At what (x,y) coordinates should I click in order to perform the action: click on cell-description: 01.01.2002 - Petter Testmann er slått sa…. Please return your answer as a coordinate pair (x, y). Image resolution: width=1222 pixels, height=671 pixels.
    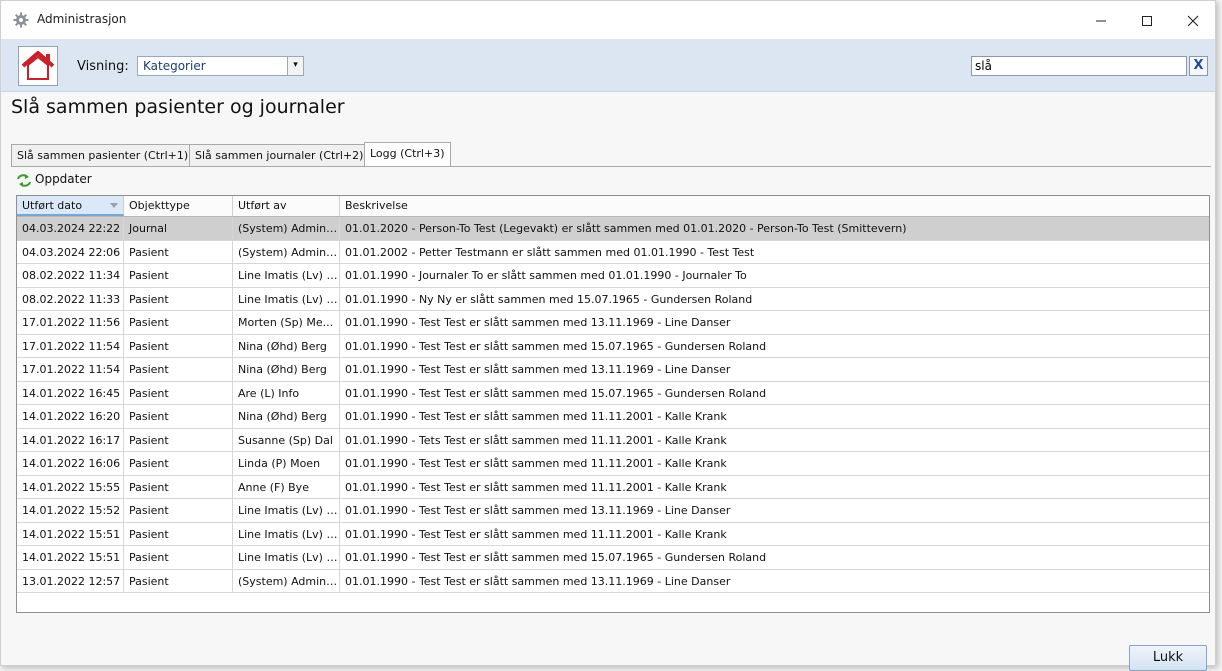
    Looking at the image, I should click on (550, 252).